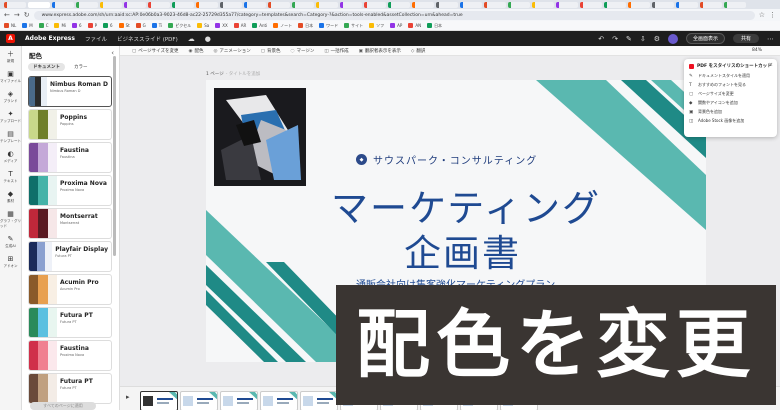  I want to click on toolbar-item: ▢ ページサイズを変更, so click(155, 51).